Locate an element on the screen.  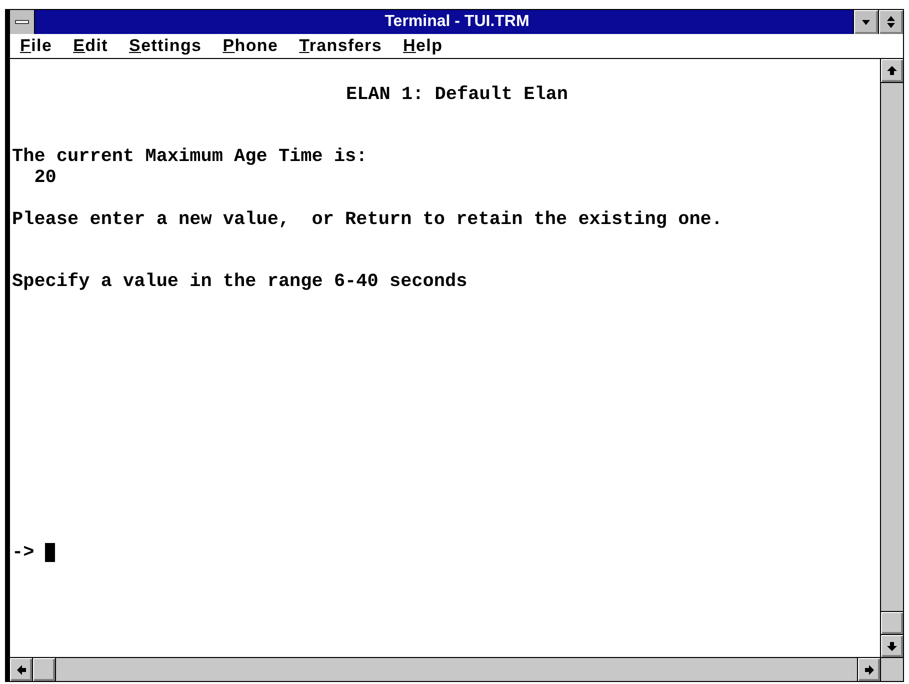
text-cursor is located at coordinates (50, 552).